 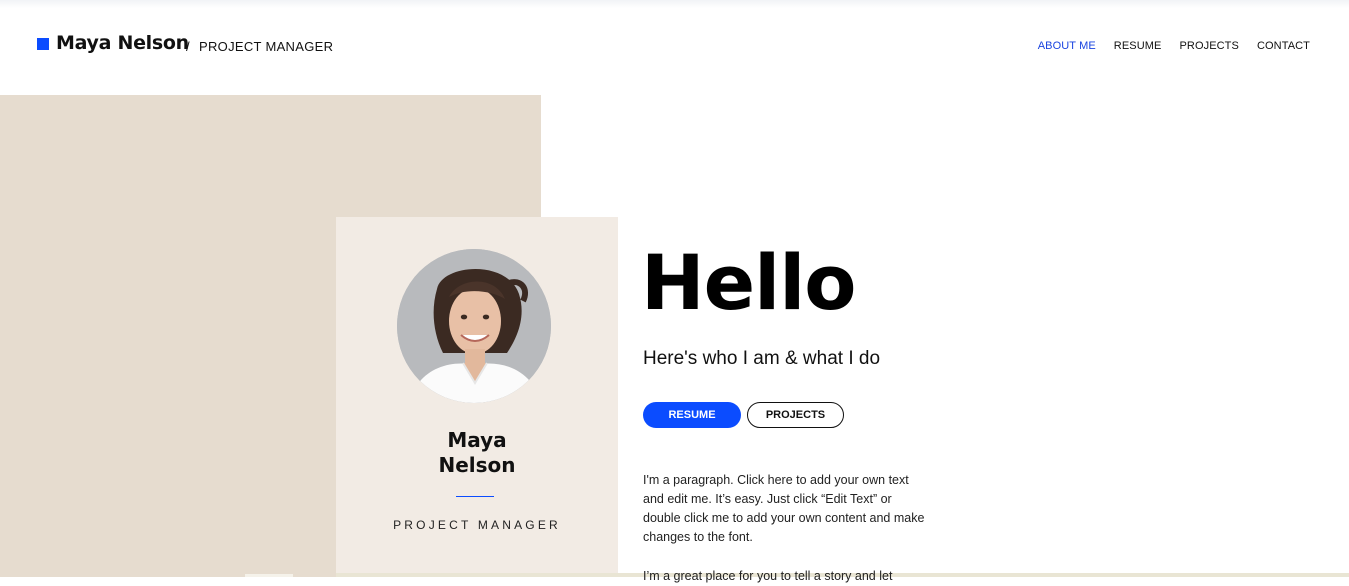 What do you see at coordinates (1174, 46) in the screenshot?
I see `main-nav: ABOUT ME RESUME PROJECTS CONTACT` at bounding box center [1174, 46].